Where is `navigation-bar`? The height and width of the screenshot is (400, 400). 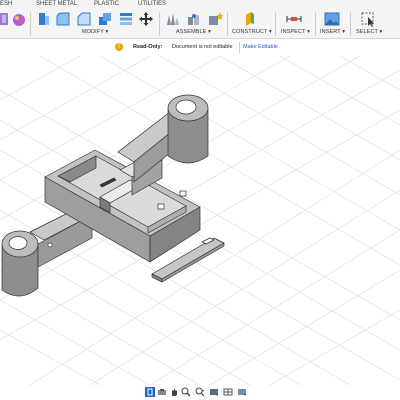 navigation-bar is located at coordinates (203, 392).